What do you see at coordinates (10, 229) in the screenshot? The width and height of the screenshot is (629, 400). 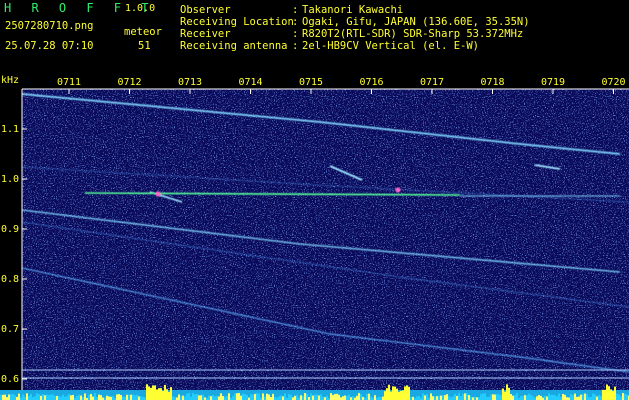 I see `y-tick-label: 0.9` at bounding box center [10, 229].